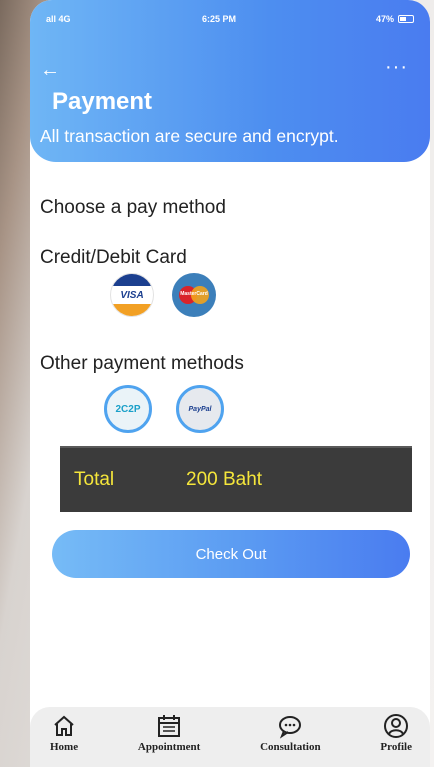 This screenshot has width=434, height=767. I want to click on checkout-button: Check Out, so click(231, 554).